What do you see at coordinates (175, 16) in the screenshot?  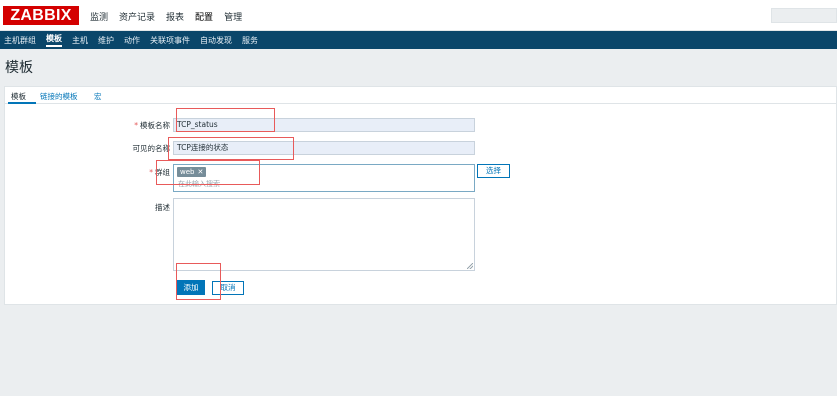 I see `menu-reports: 报表` at bounding box center [175, 16].